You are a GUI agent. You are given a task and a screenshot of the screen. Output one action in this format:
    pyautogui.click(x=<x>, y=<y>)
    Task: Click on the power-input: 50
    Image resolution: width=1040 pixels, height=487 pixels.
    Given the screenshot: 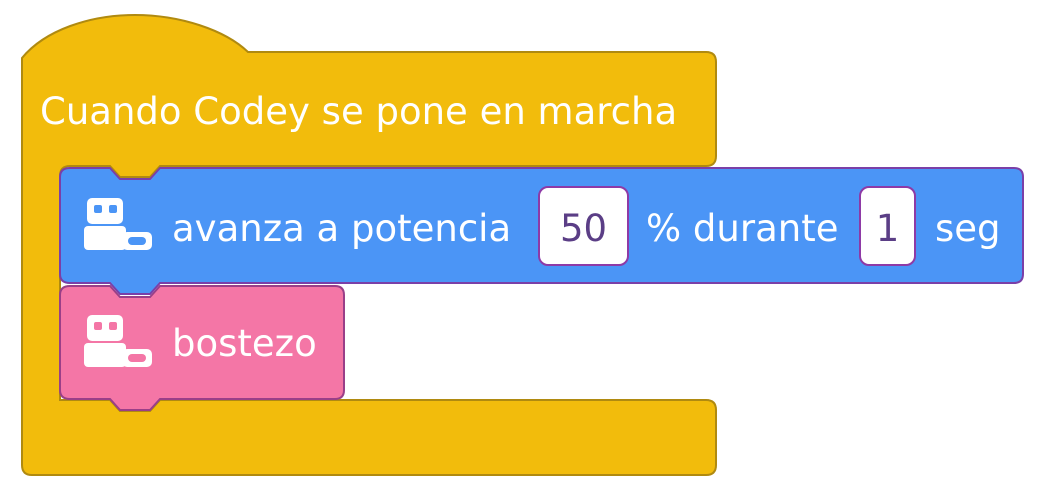 What is the action you would take?
    pyautogui.click(x=583, y=226)
    